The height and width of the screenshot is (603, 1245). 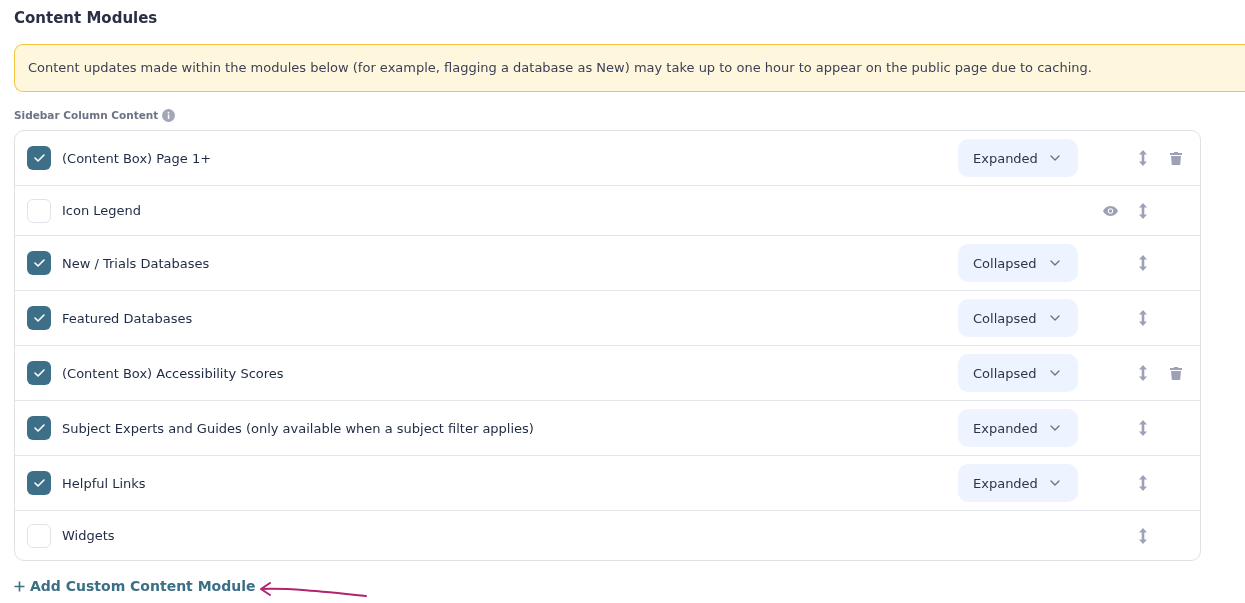 What do you see at coordinates (136, 263) in the screenshot?
I see `module-name: New / Trials Databases` at bounding box center [136, 263].